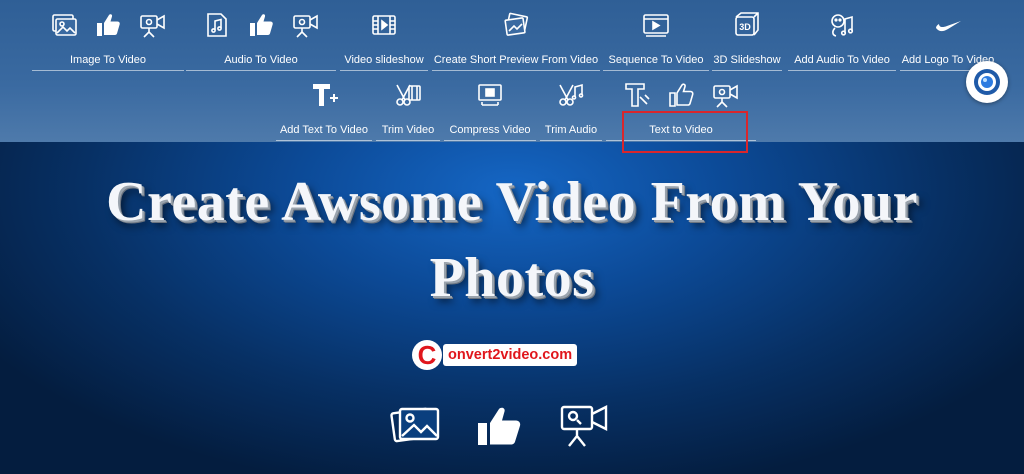 The width and height of the screenshot is (1024, 474). Describe the element at coordinates (842, 39) in the screenshot. I see `nav-add-audio-to-video: Add Audio To Video` at that location.